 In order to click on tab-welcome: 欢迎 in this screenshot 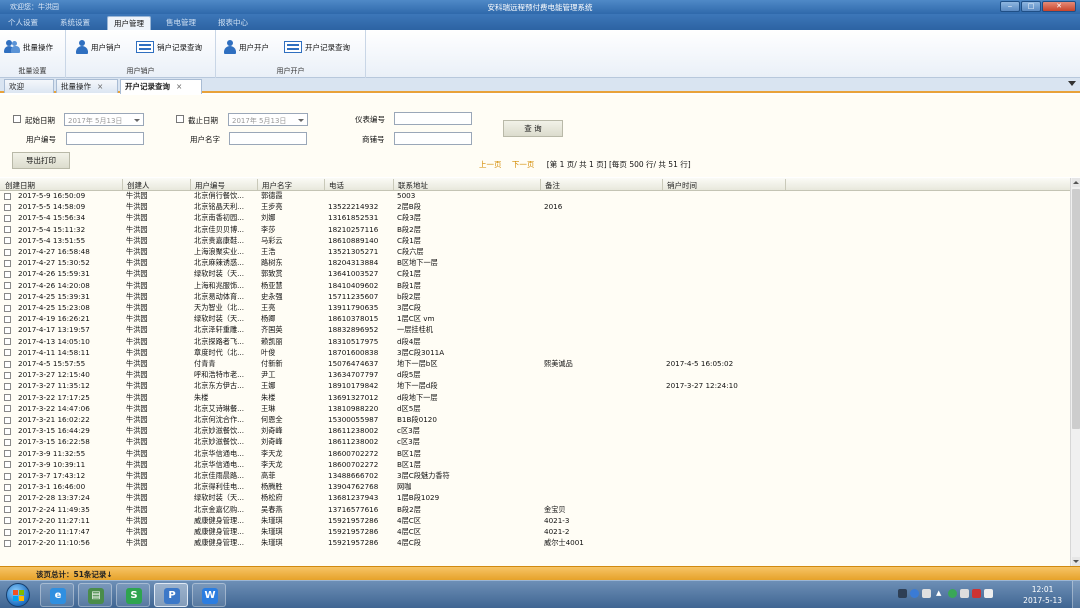, I will do `click(29, 86)`.